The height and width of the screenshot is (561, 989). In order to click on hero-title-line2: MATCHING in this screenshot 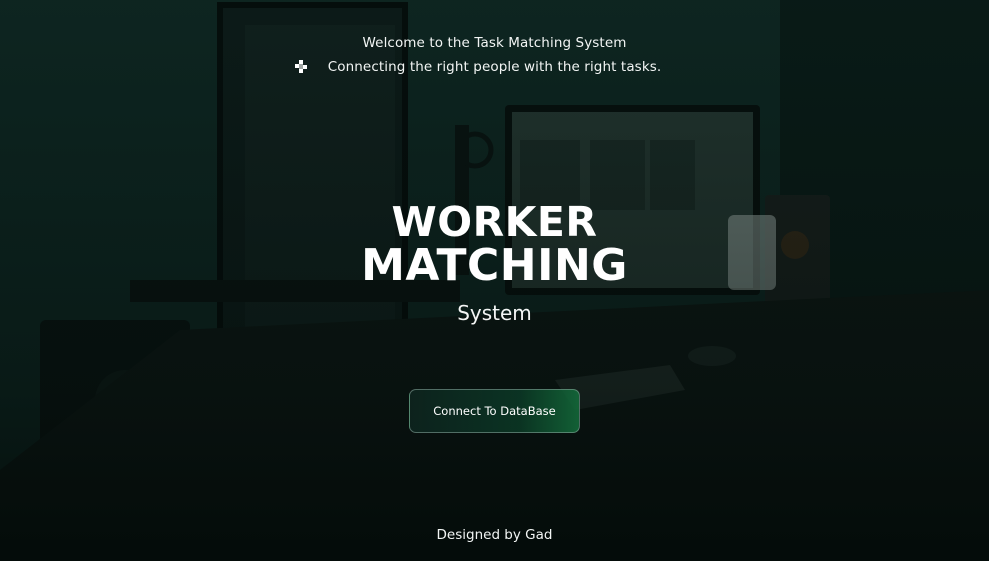, I will do `click(494, 265)`.